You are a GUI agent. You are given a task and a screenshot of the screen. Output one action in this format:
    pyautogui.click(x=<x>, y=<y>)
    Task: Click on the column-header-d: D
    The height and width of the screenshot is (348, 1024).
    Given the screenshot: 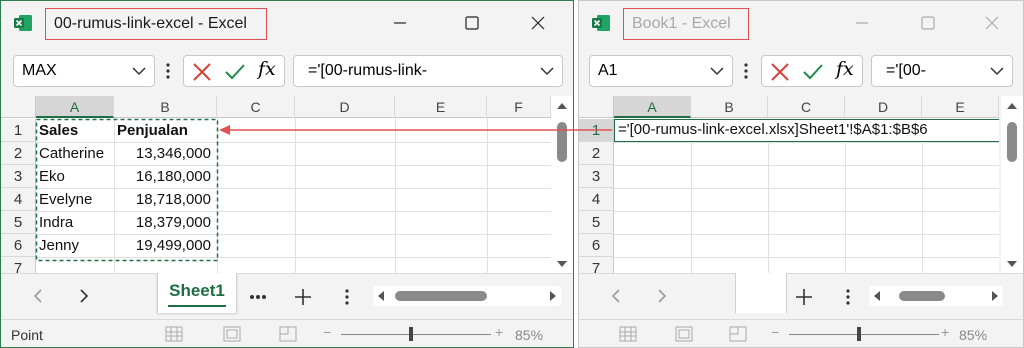 What is the action you would take?
    pyautogui.click(x=345, y=107)
    